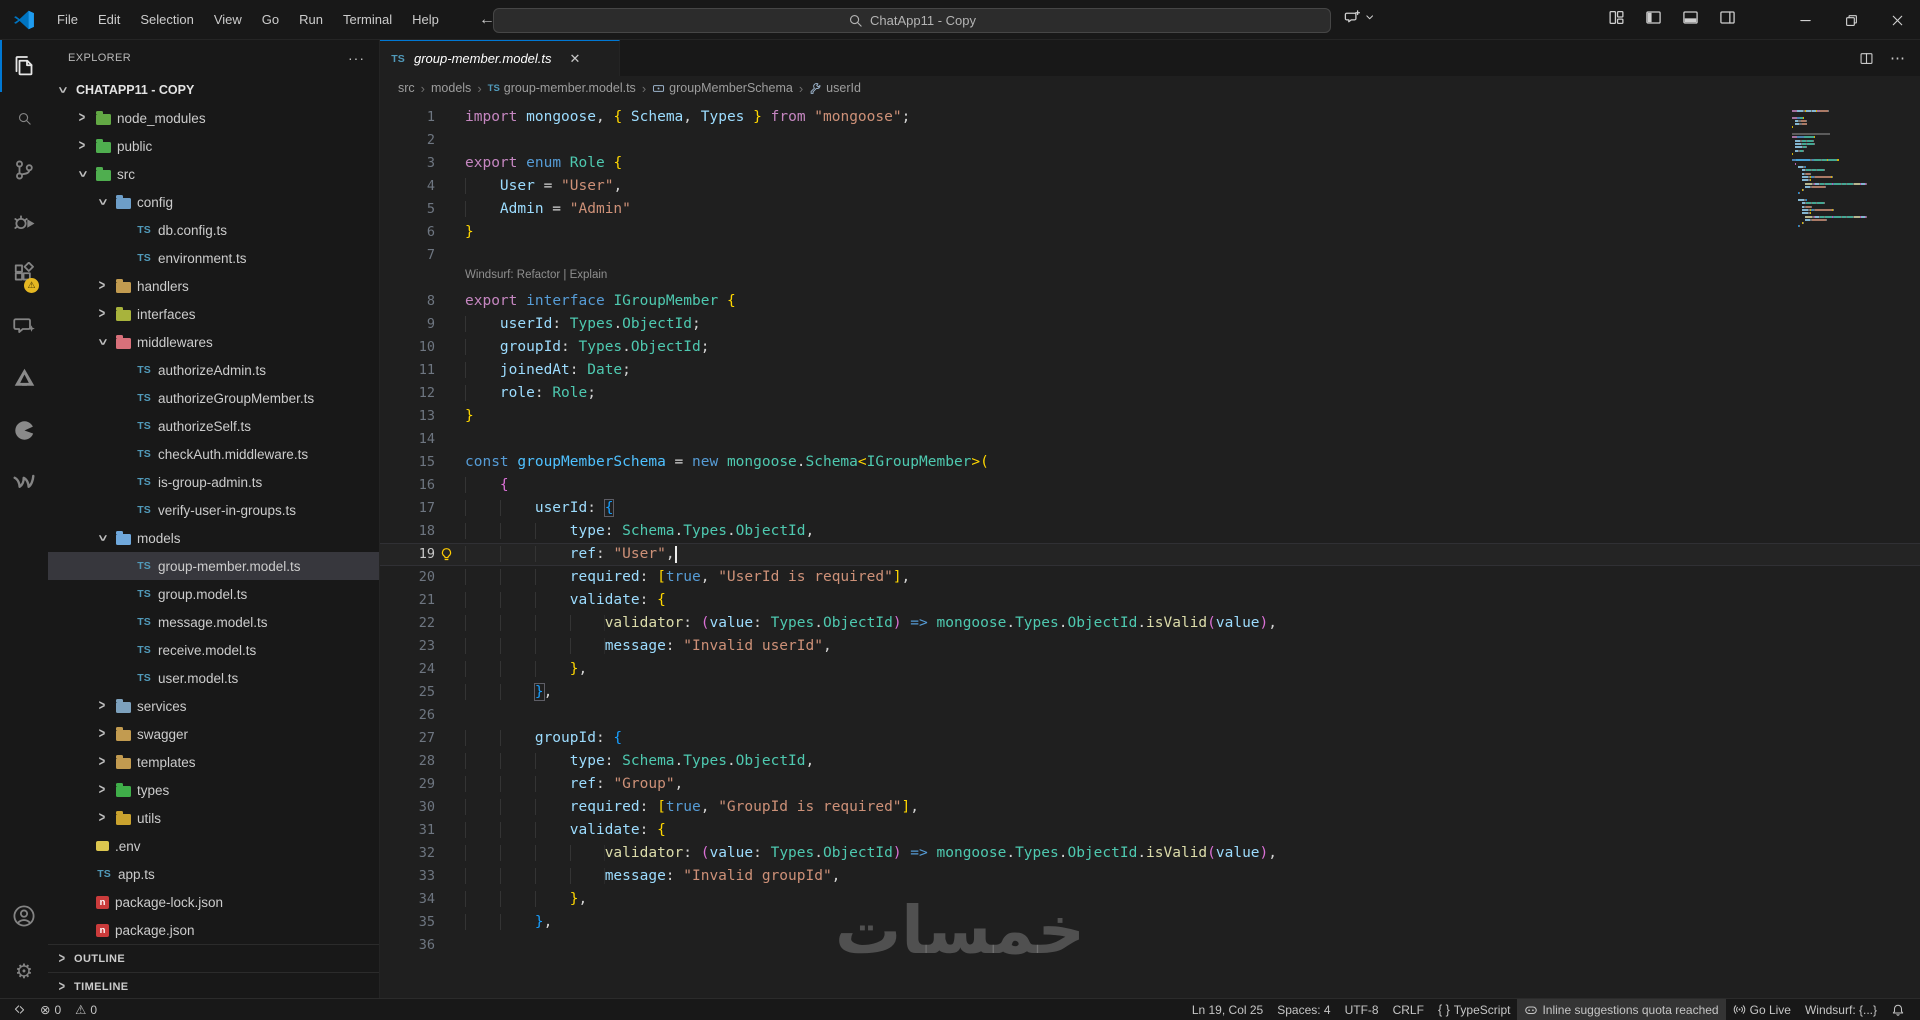 This screenshot has width=1920, height=1020. What do you see at coordinates (1150, 669) in the screenshot?
I see `code-line-24: 24 },` at bounding box center [1150, 669].